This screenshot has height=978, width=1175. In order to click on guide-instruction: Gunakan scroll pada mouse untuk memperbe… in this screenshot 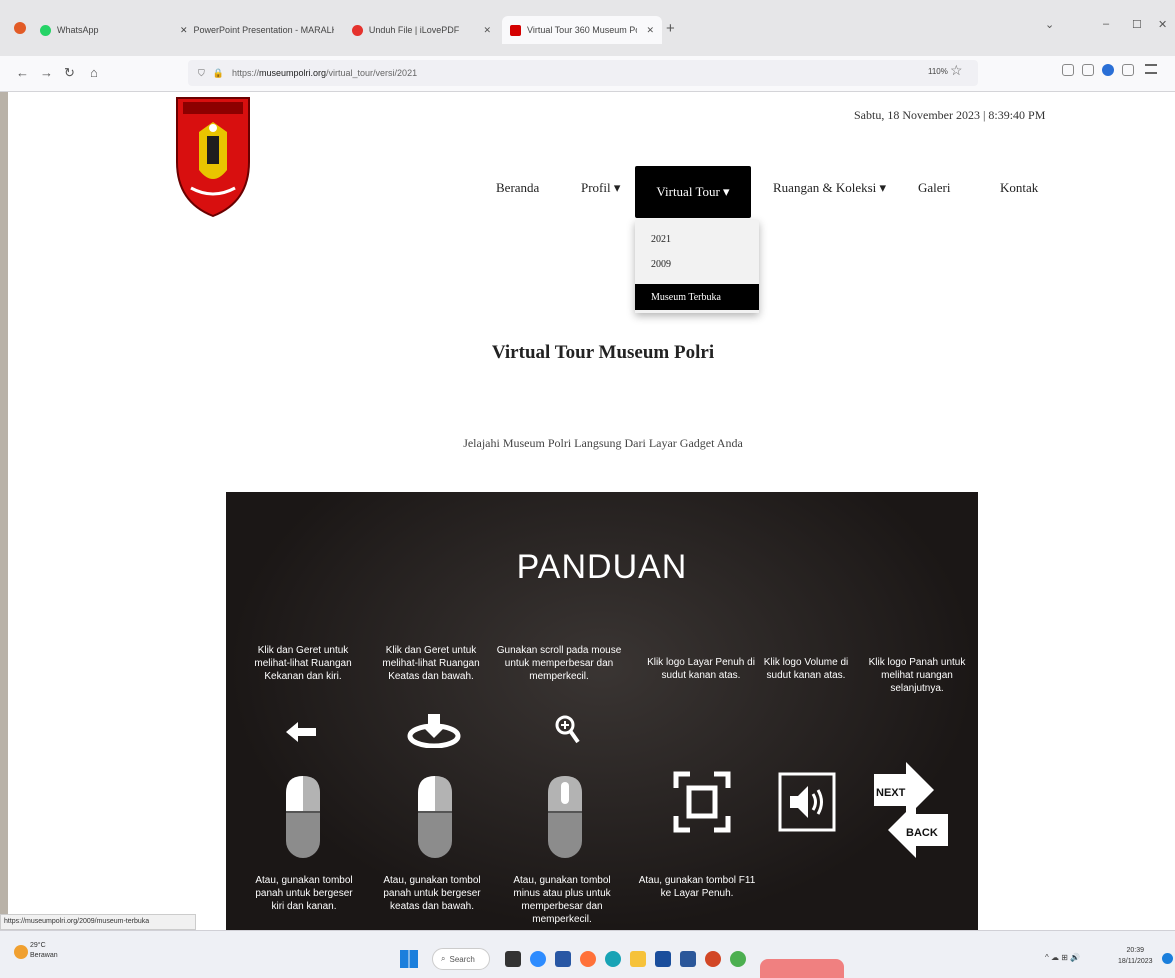, I will do `click(559, 663)`.